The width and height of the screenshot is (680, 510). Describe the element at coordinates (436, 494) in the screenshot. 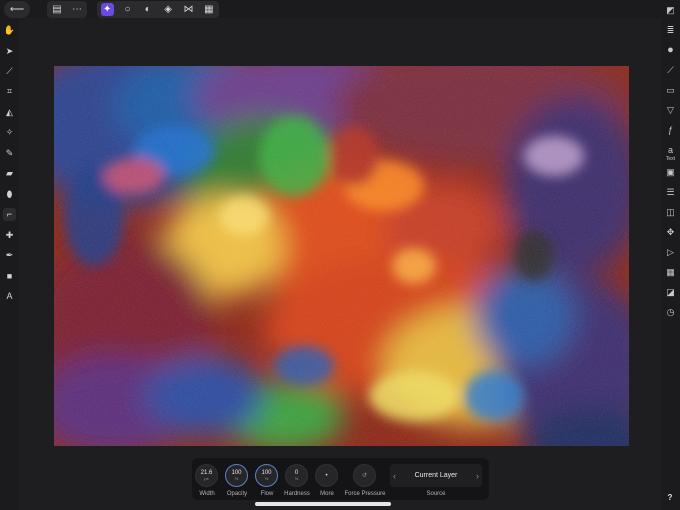

I see `source-label: Source` at that location.